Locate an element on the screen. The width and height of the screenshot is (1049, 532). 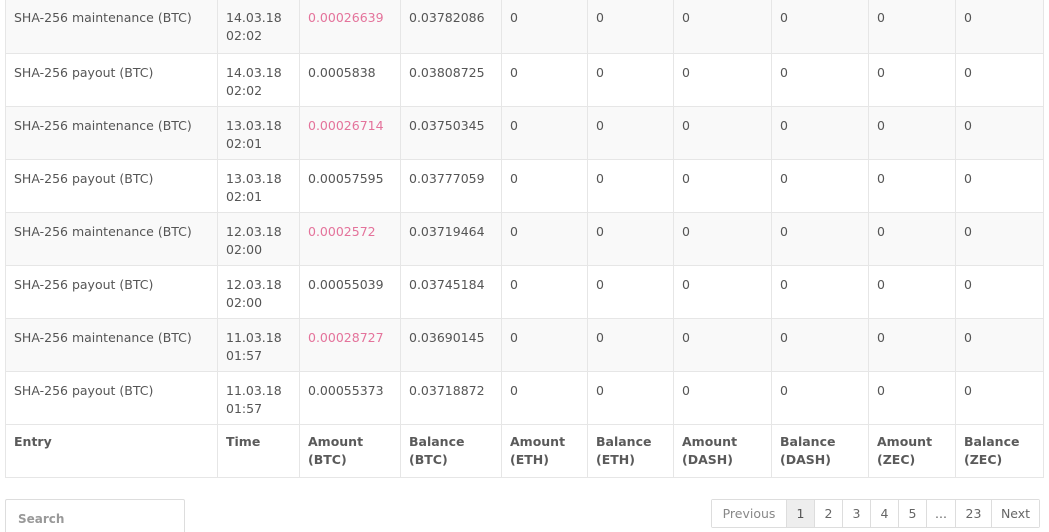
amount-btc-cell: 0.00026639 is located at coordinates (350, 27).